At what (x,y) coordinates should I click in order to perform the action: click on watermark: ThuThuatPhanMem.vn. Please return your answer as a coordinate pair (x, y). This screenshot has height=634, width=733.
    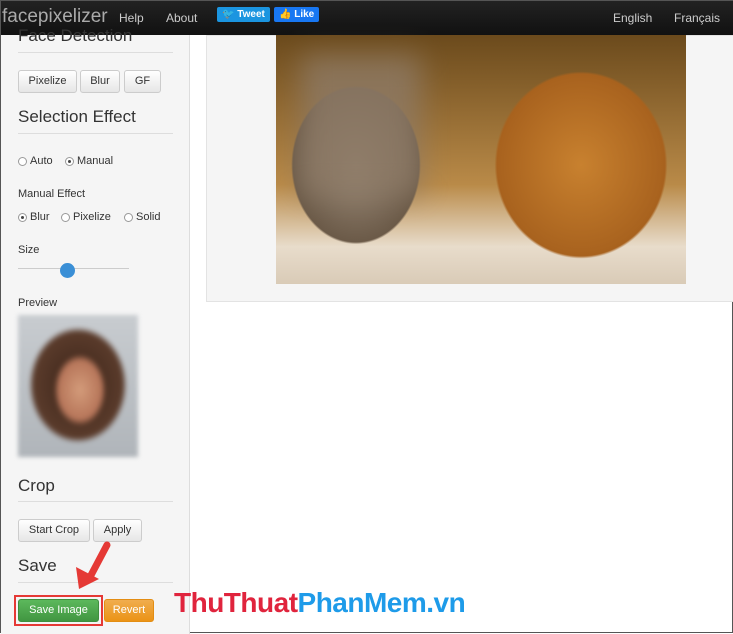
    Looking at the image, I should click on (320, 602).